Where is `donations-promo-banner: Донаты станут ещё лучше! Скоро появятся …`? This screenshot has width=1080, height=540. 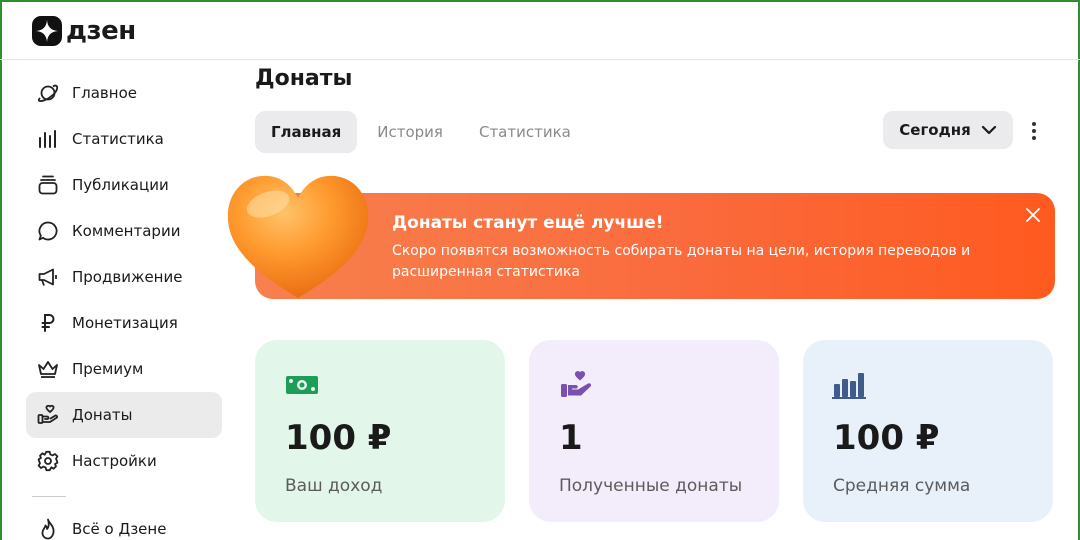 donations-promo-banner: Донаты станут ещё лучше! Скоро появятся … is located at coordinates (655, 246).